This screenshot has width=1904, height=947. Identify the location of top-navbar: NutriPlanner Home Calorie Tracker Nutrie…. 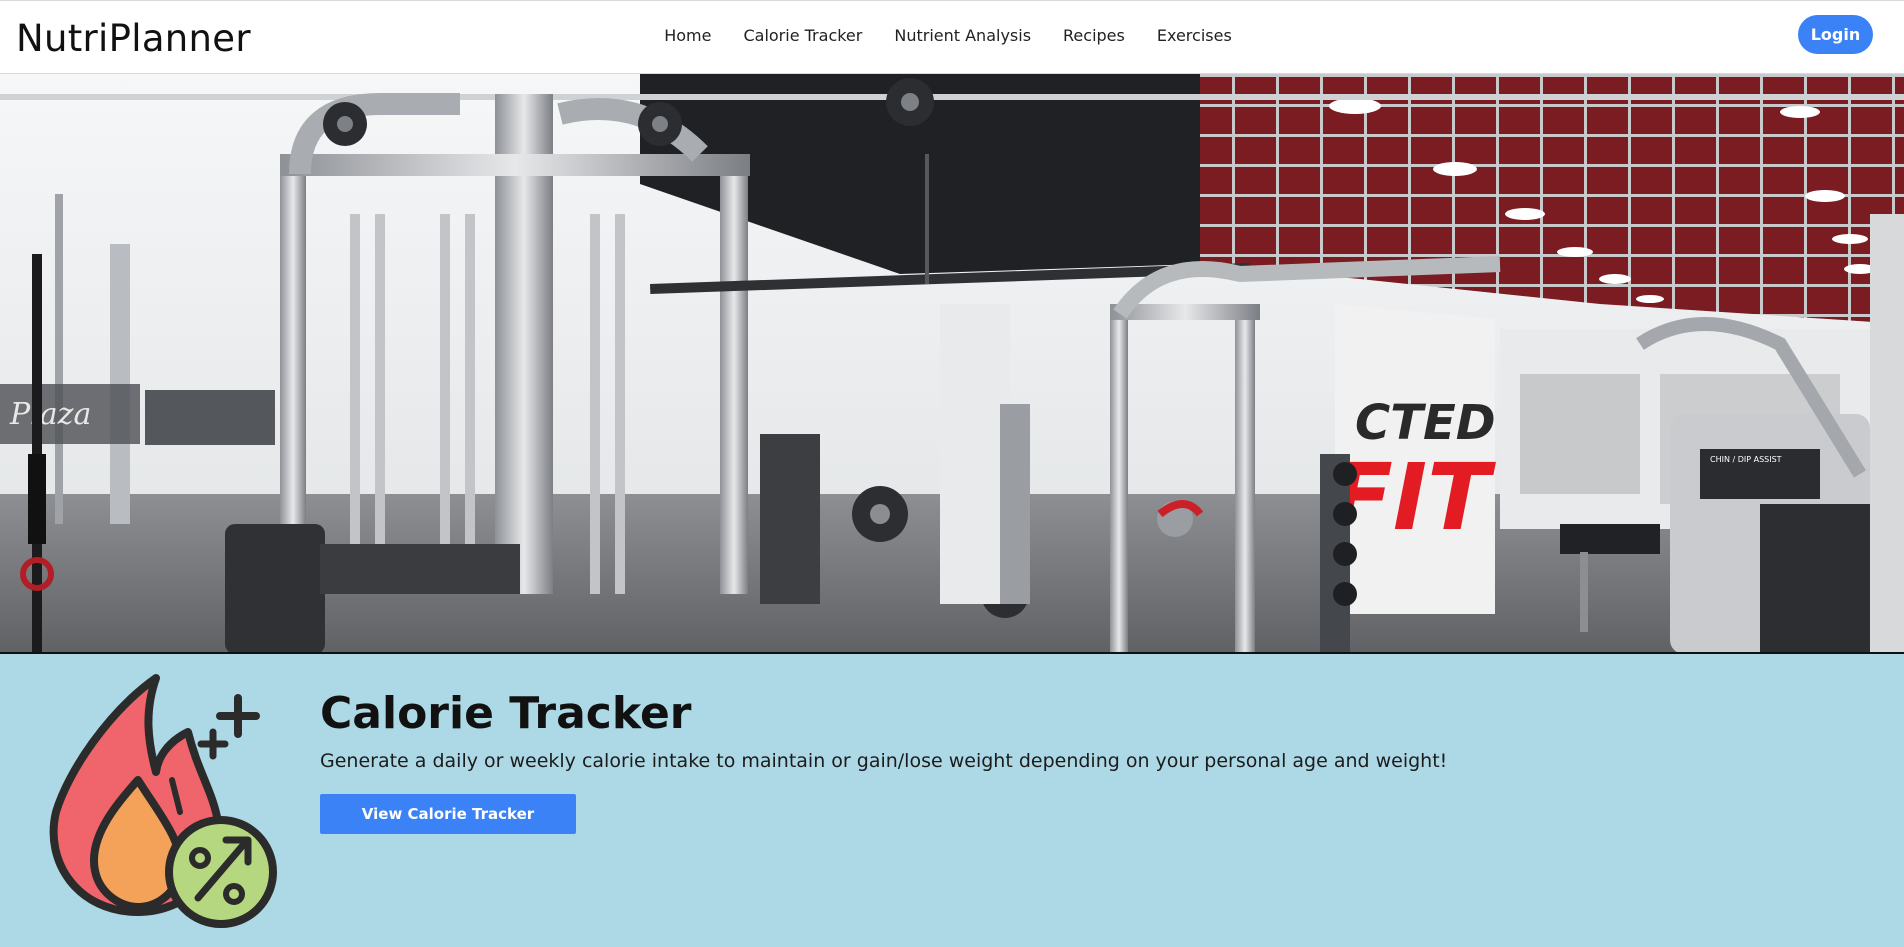
(952, 37).